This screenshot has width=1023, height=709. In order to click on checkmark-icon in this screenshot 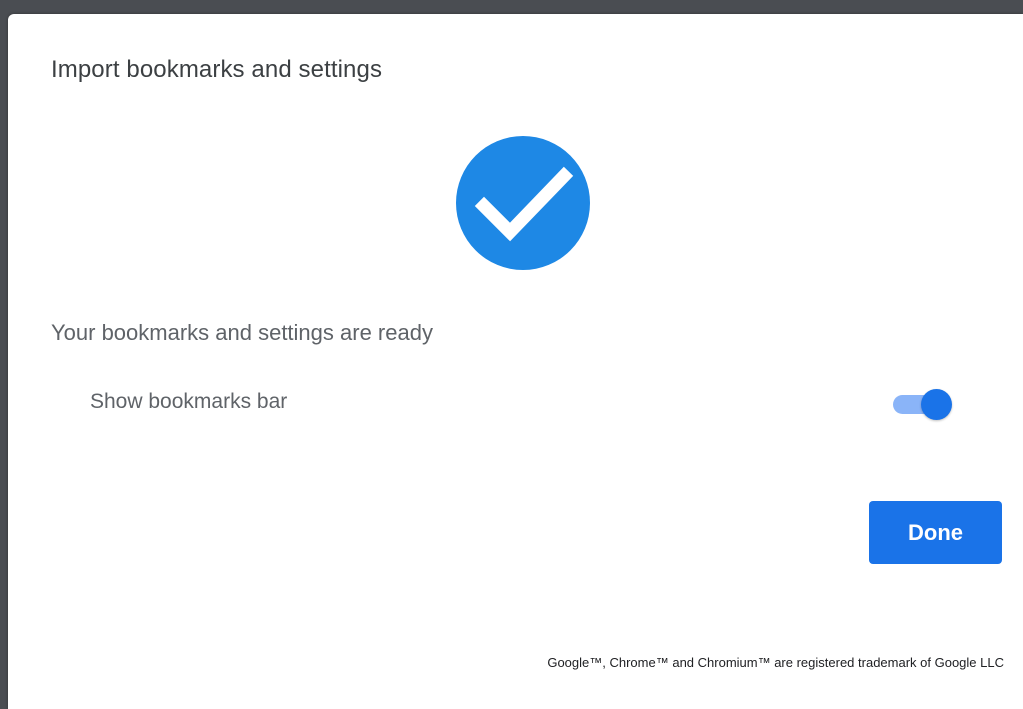, I will do `click(524, 204)`.